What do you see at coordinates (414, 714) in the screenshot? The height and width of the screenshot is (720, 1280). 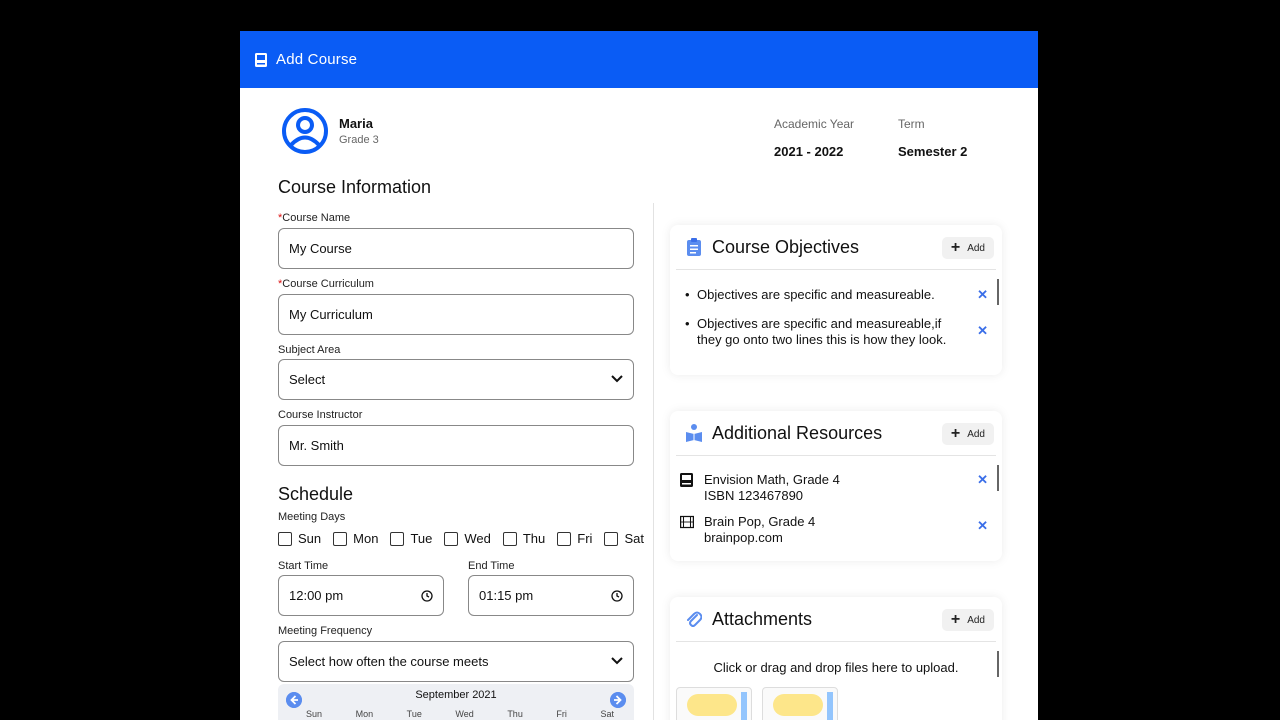 I see `weekday: Tue` at bounding box center [414, 714].